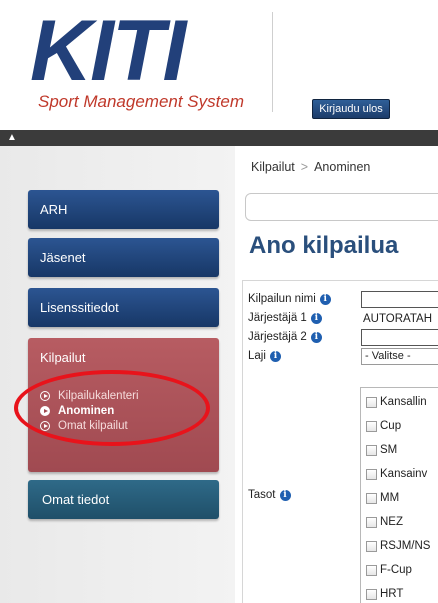 This screenshot has height=603, width=438. What do you see at coordinates (219, 138) in the screenshot?
I see `top-bar: ▲` at bounding box center [219, 138].